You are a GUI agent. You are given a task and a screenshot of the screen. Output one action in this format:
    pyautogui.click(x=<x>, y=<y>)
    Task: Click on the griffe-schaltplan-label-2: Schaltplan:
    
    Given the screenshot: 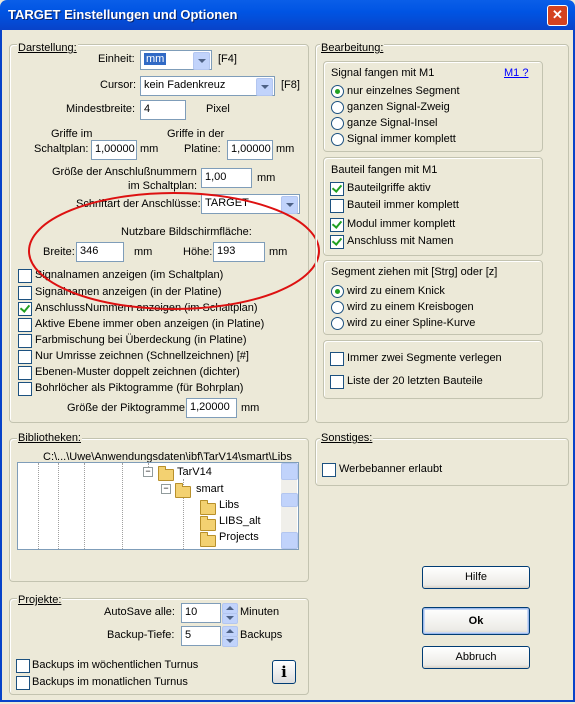 What is the action you would take?
    pyautogui.click(x=61, y=149)
    